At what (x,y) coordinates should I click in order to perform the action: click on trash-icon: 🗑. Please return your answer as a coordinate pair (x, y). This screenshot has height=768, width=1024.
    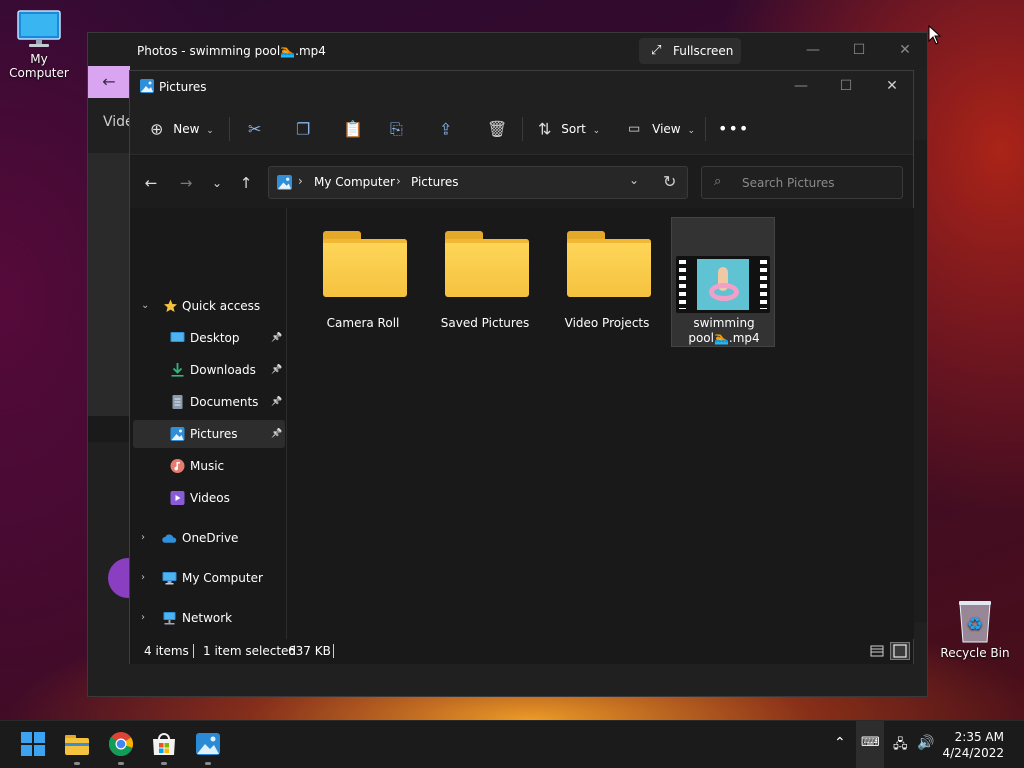
    Looking at the image, I should click on (497, 129).